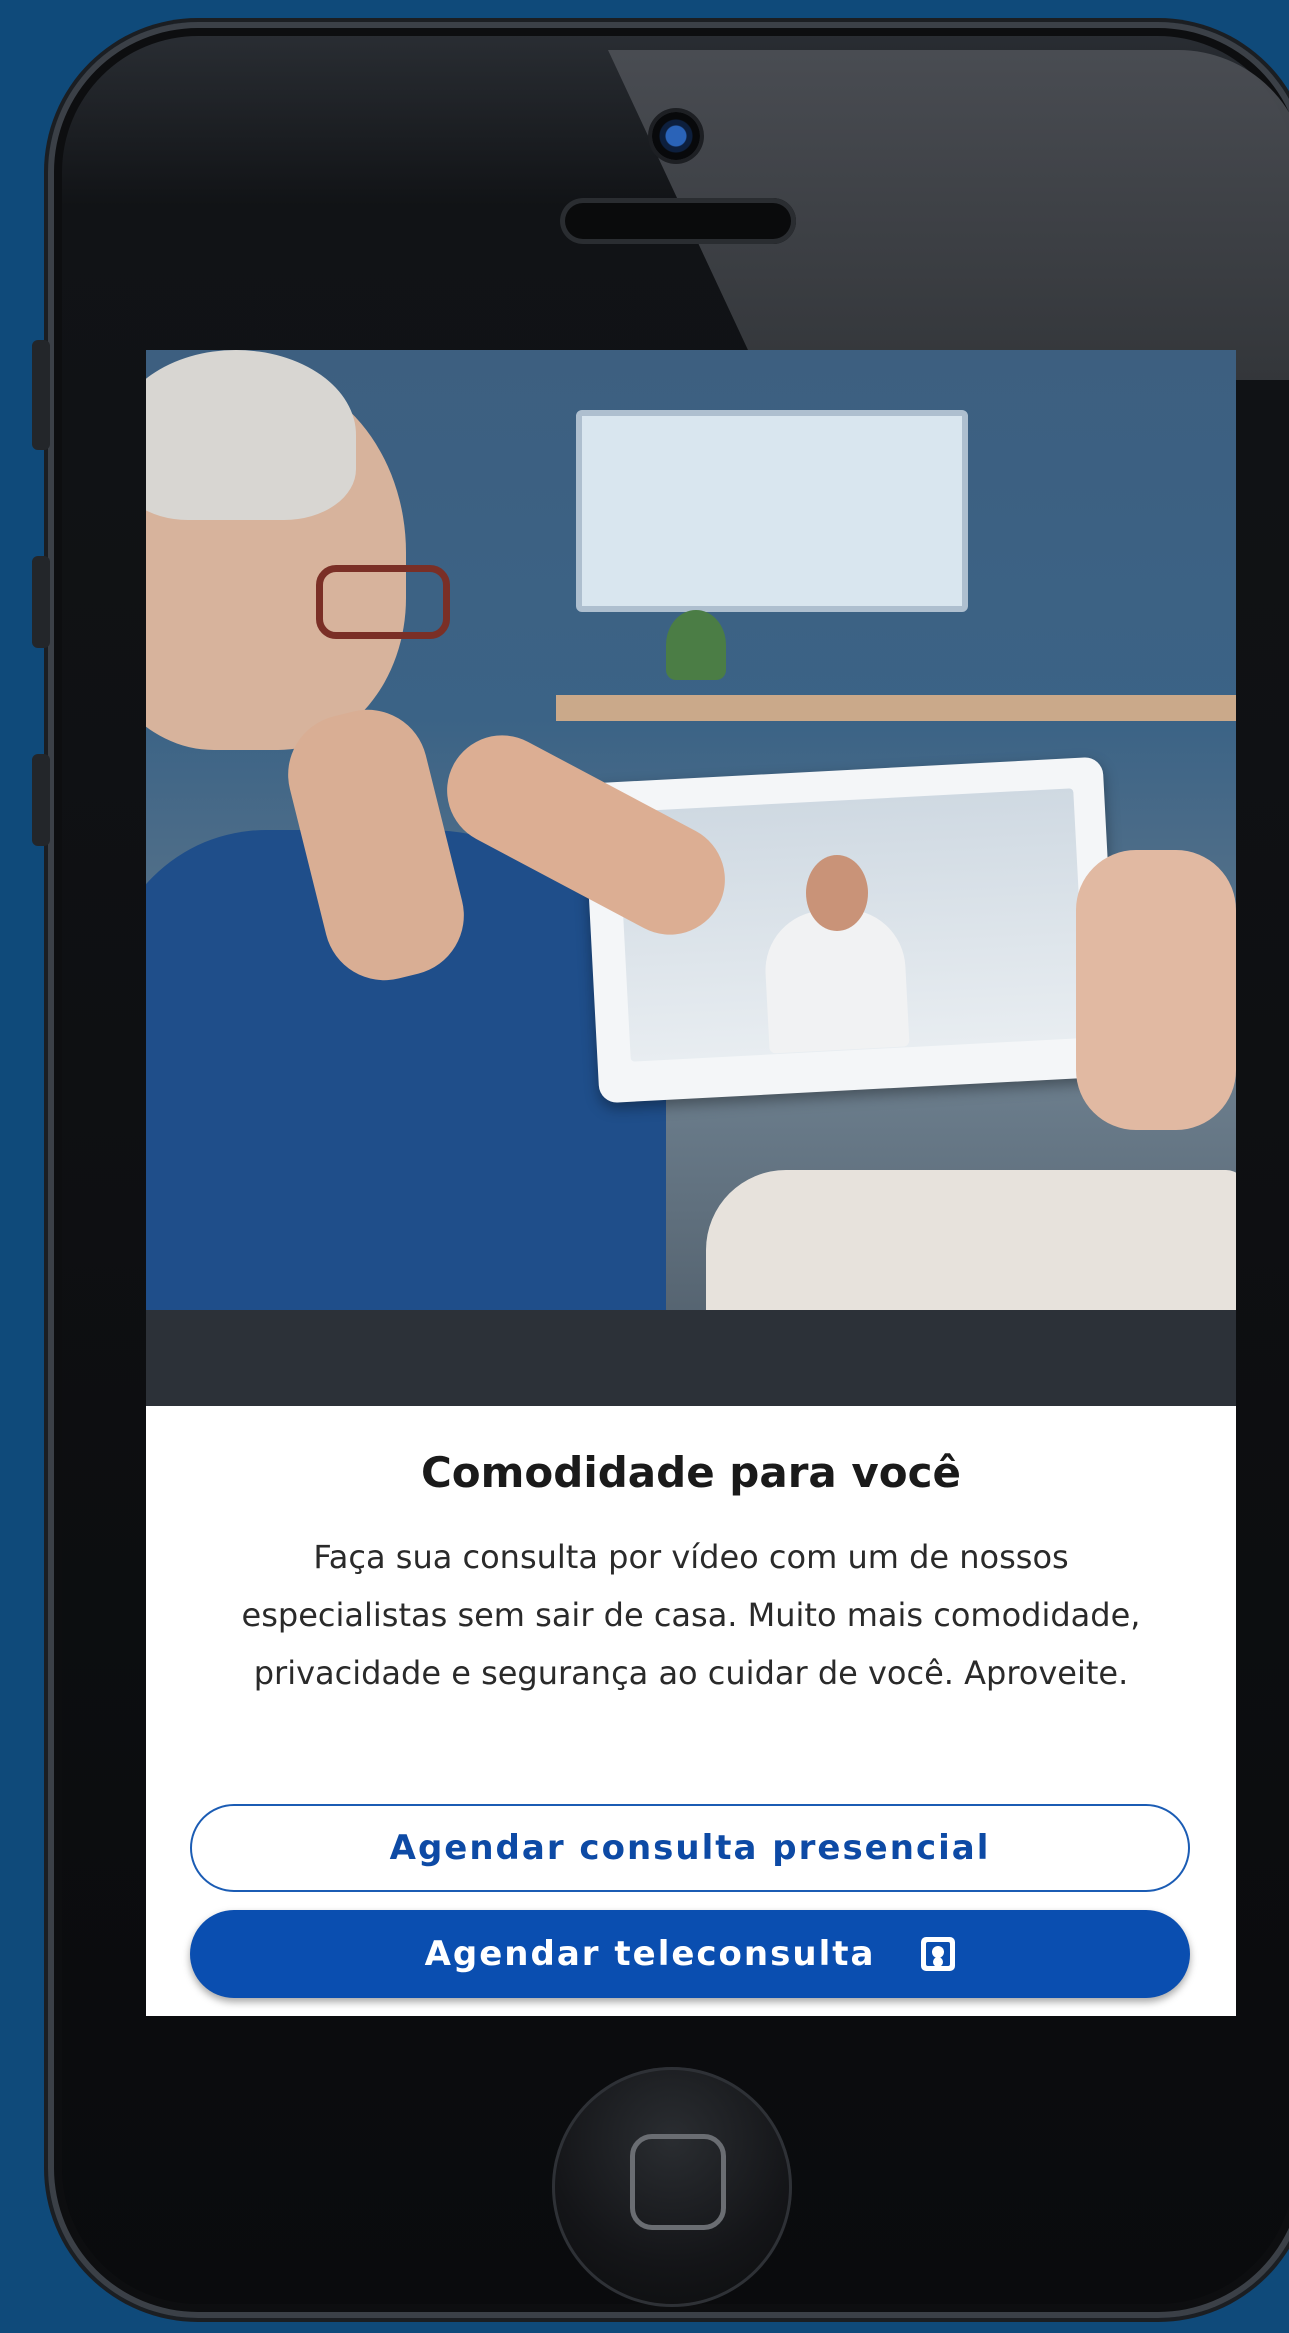 This screenshot has width=1289, height=2333. I want to click on front-camera, so click(676, 136).